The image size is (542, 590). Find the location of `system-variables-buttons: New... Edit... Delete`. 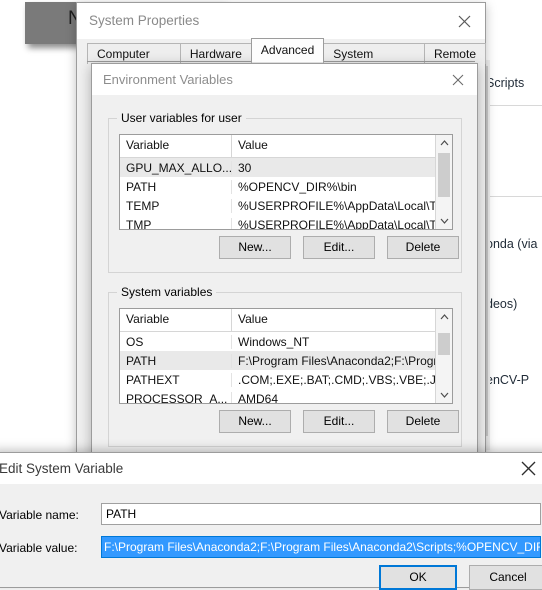

system-variables-buttons: New... Edit... Delete is located at coordinates (339, 421).